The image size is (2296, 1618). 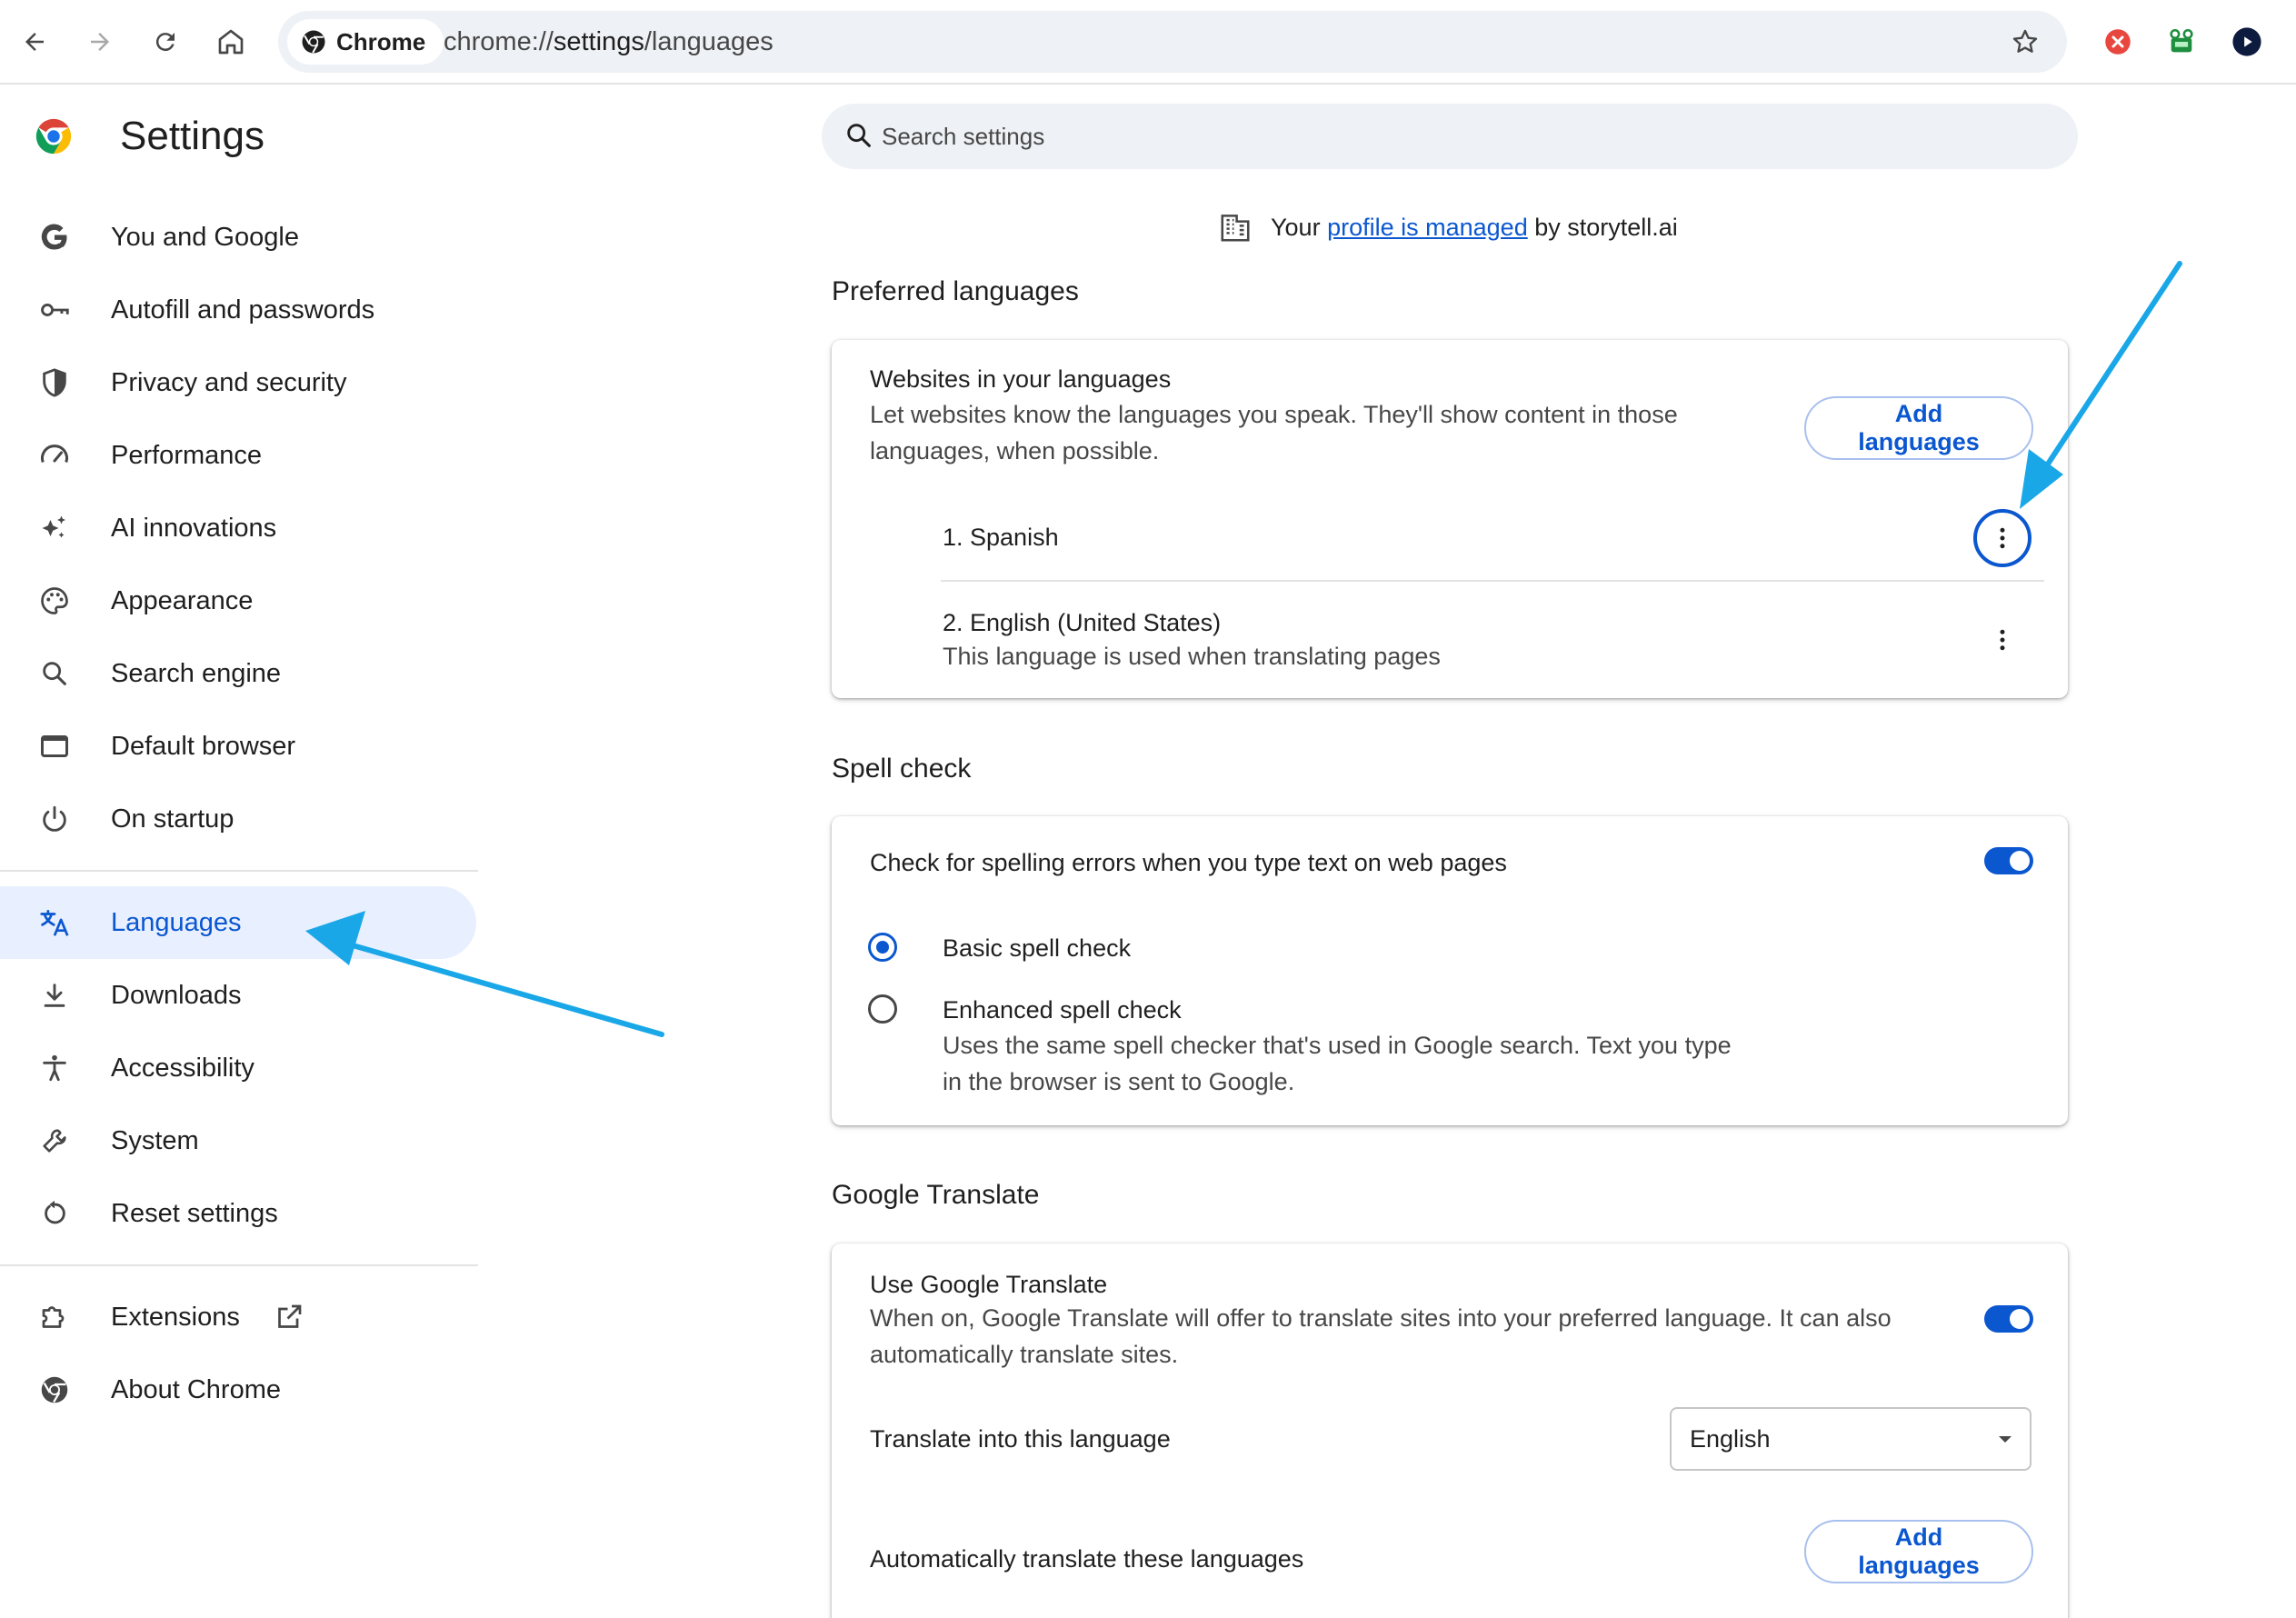 I want to click on sidebar-item-label: System, so click(x=155, y=1140).